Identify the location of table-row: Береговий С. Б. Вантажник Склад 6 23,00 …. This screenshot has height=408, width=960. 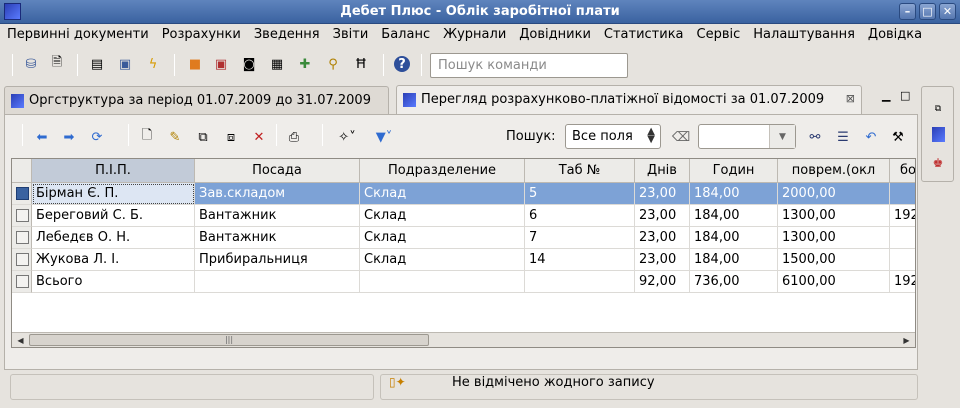
(463, 216).